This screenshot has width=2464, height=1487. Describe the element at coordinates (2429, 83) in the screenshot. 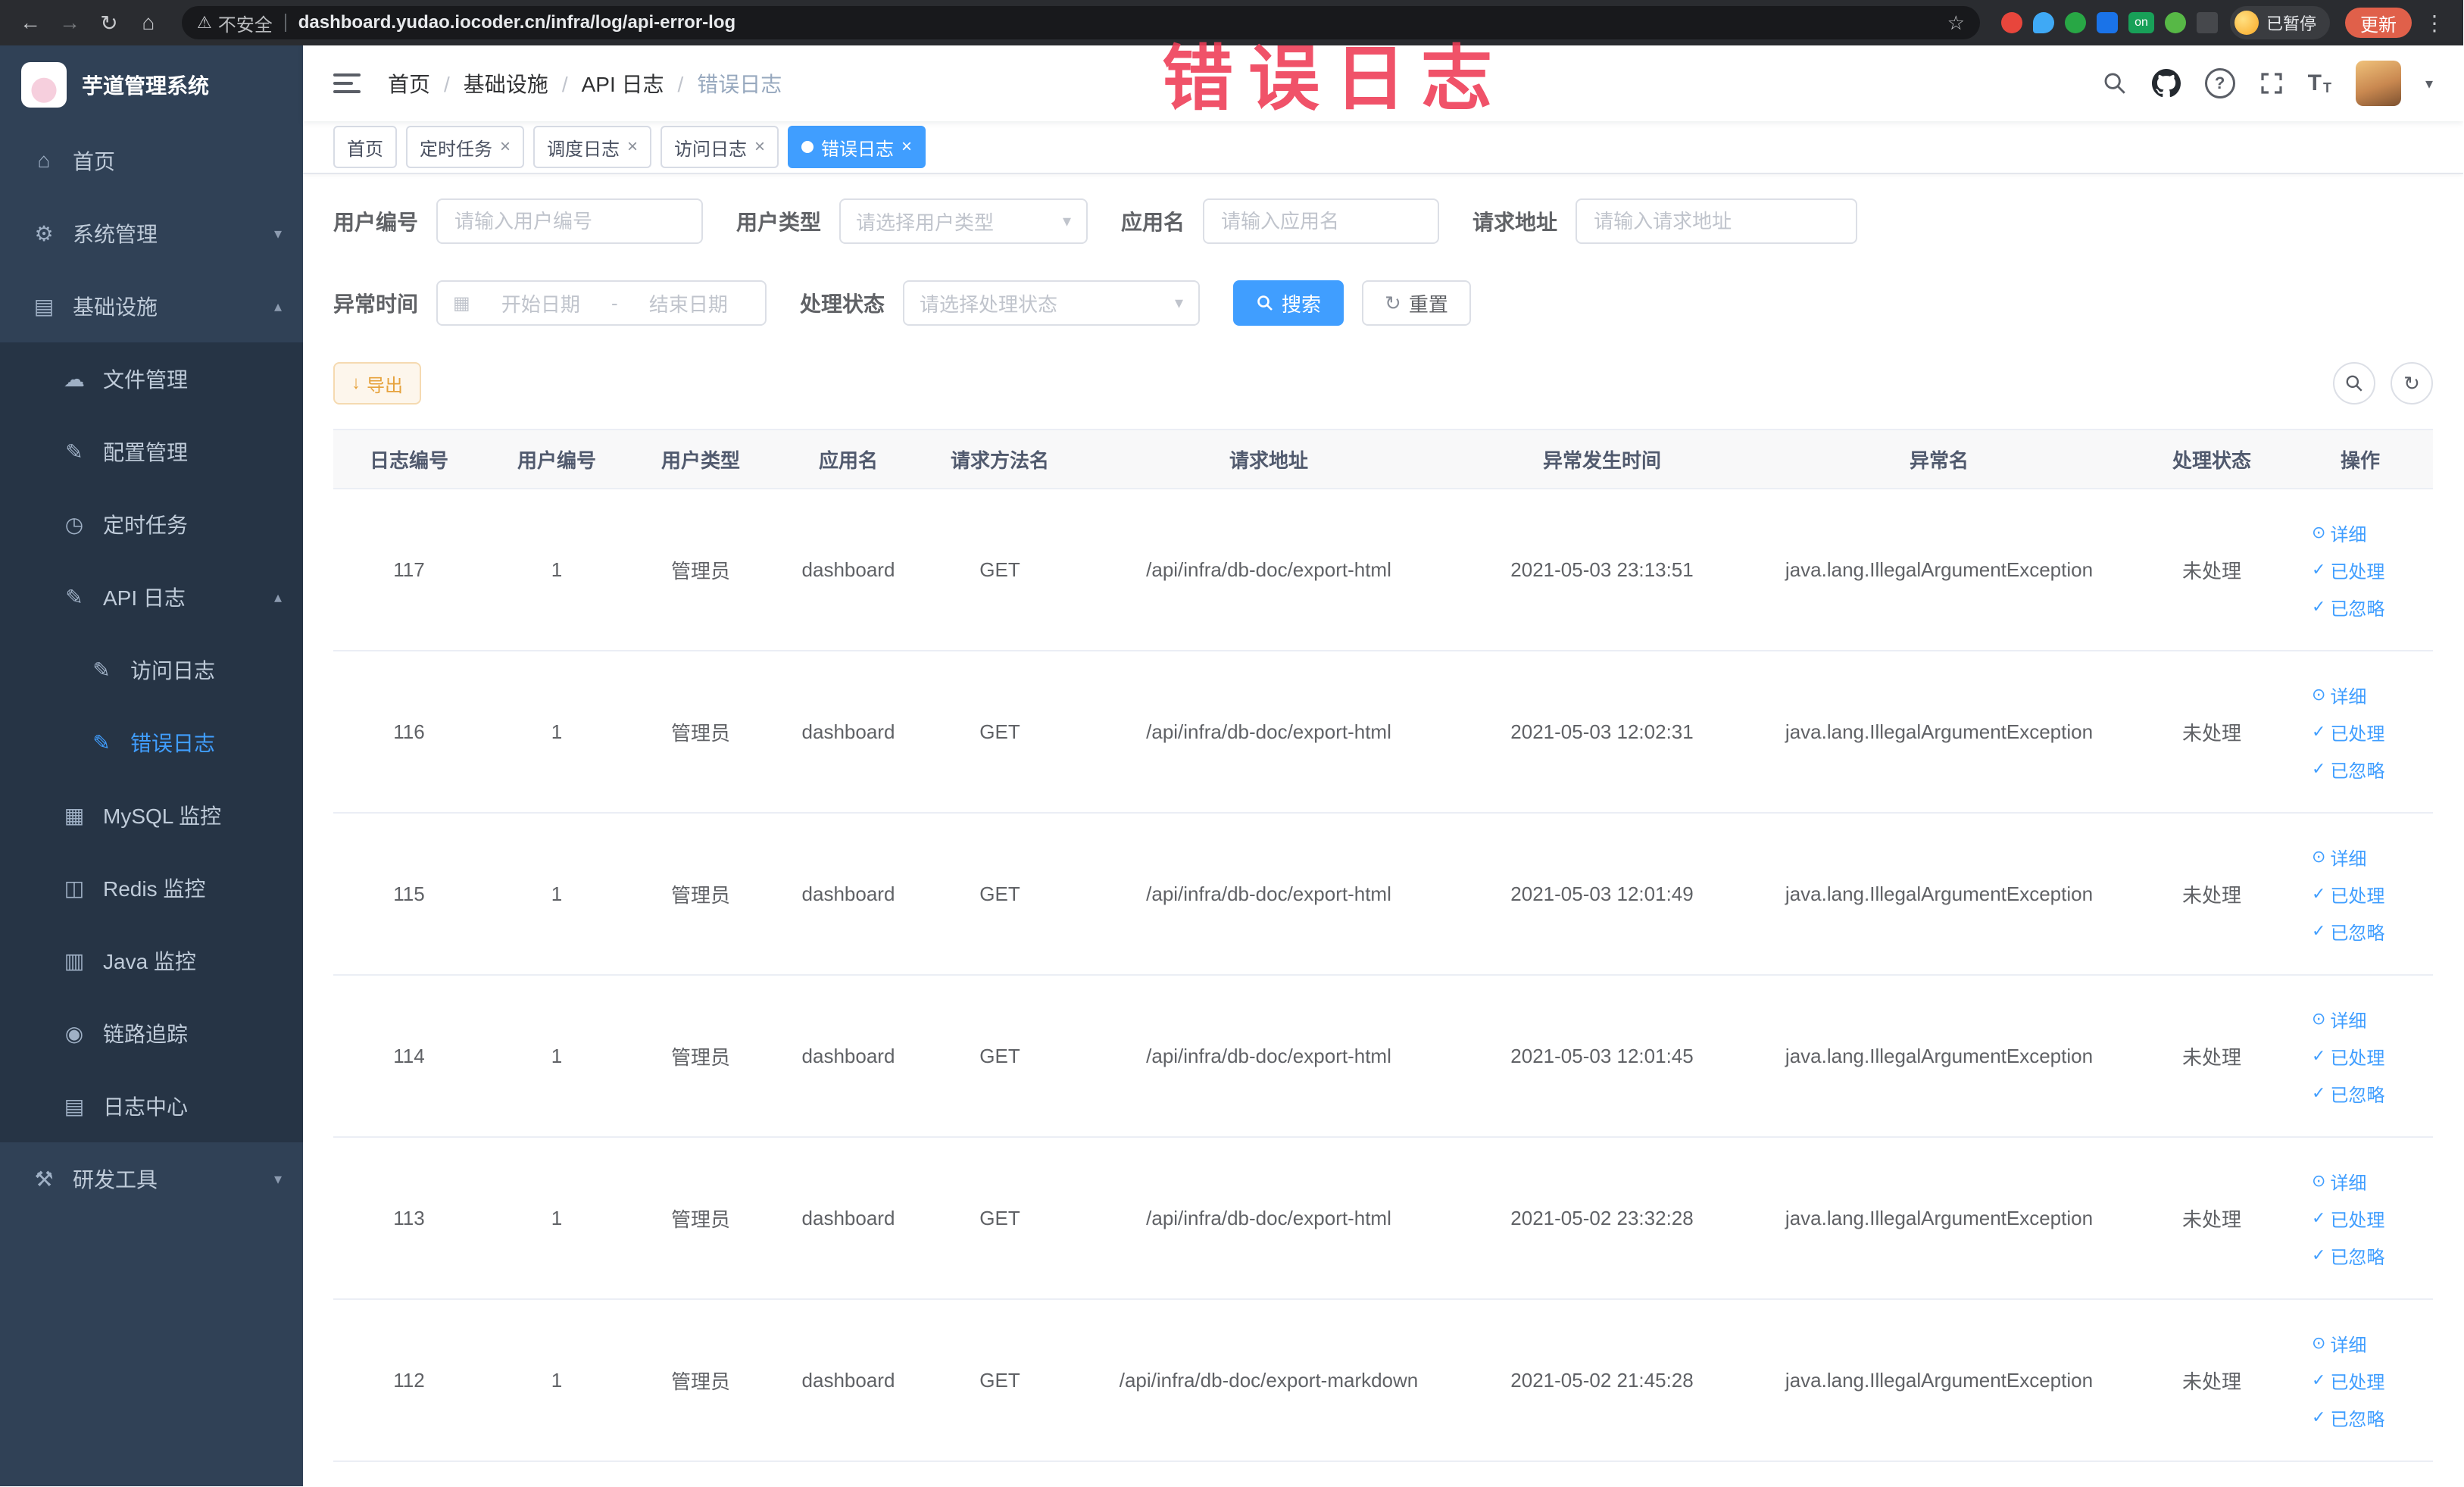

I see `avatar-caret-icon: ▾` at that location.